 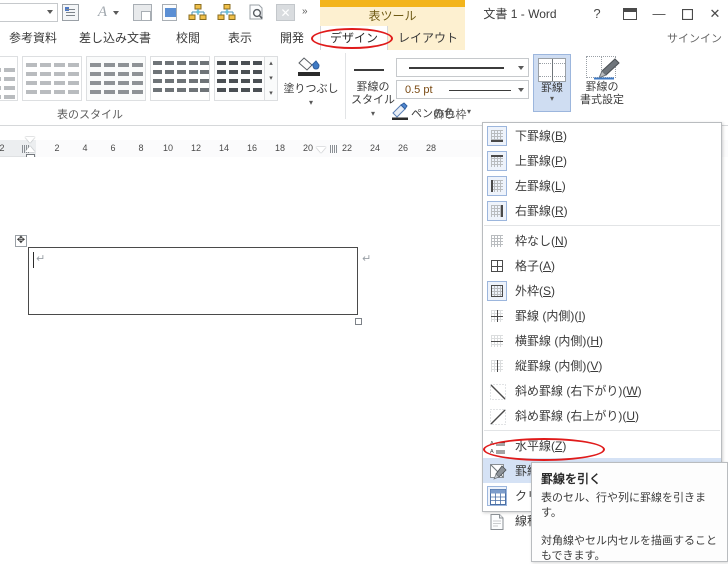 I want to click on line-style-chevron-down-icon, so click(x=521, y=68).